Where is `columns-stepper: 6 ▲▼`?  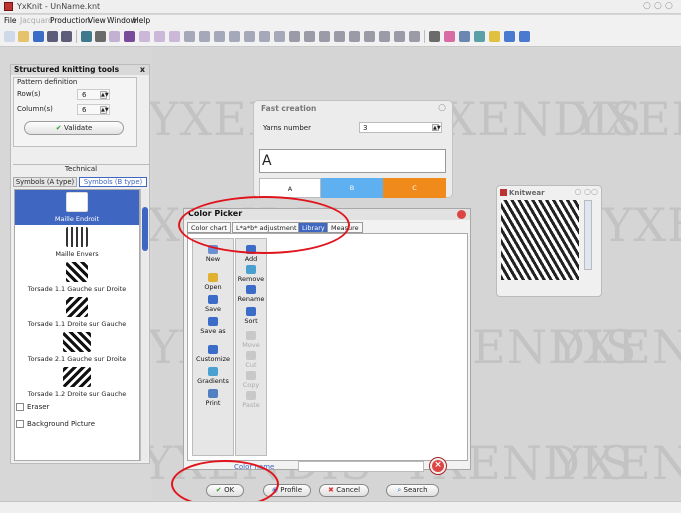 columns-stepper: 6 ▲▼ is located at coordinates (93, 109).